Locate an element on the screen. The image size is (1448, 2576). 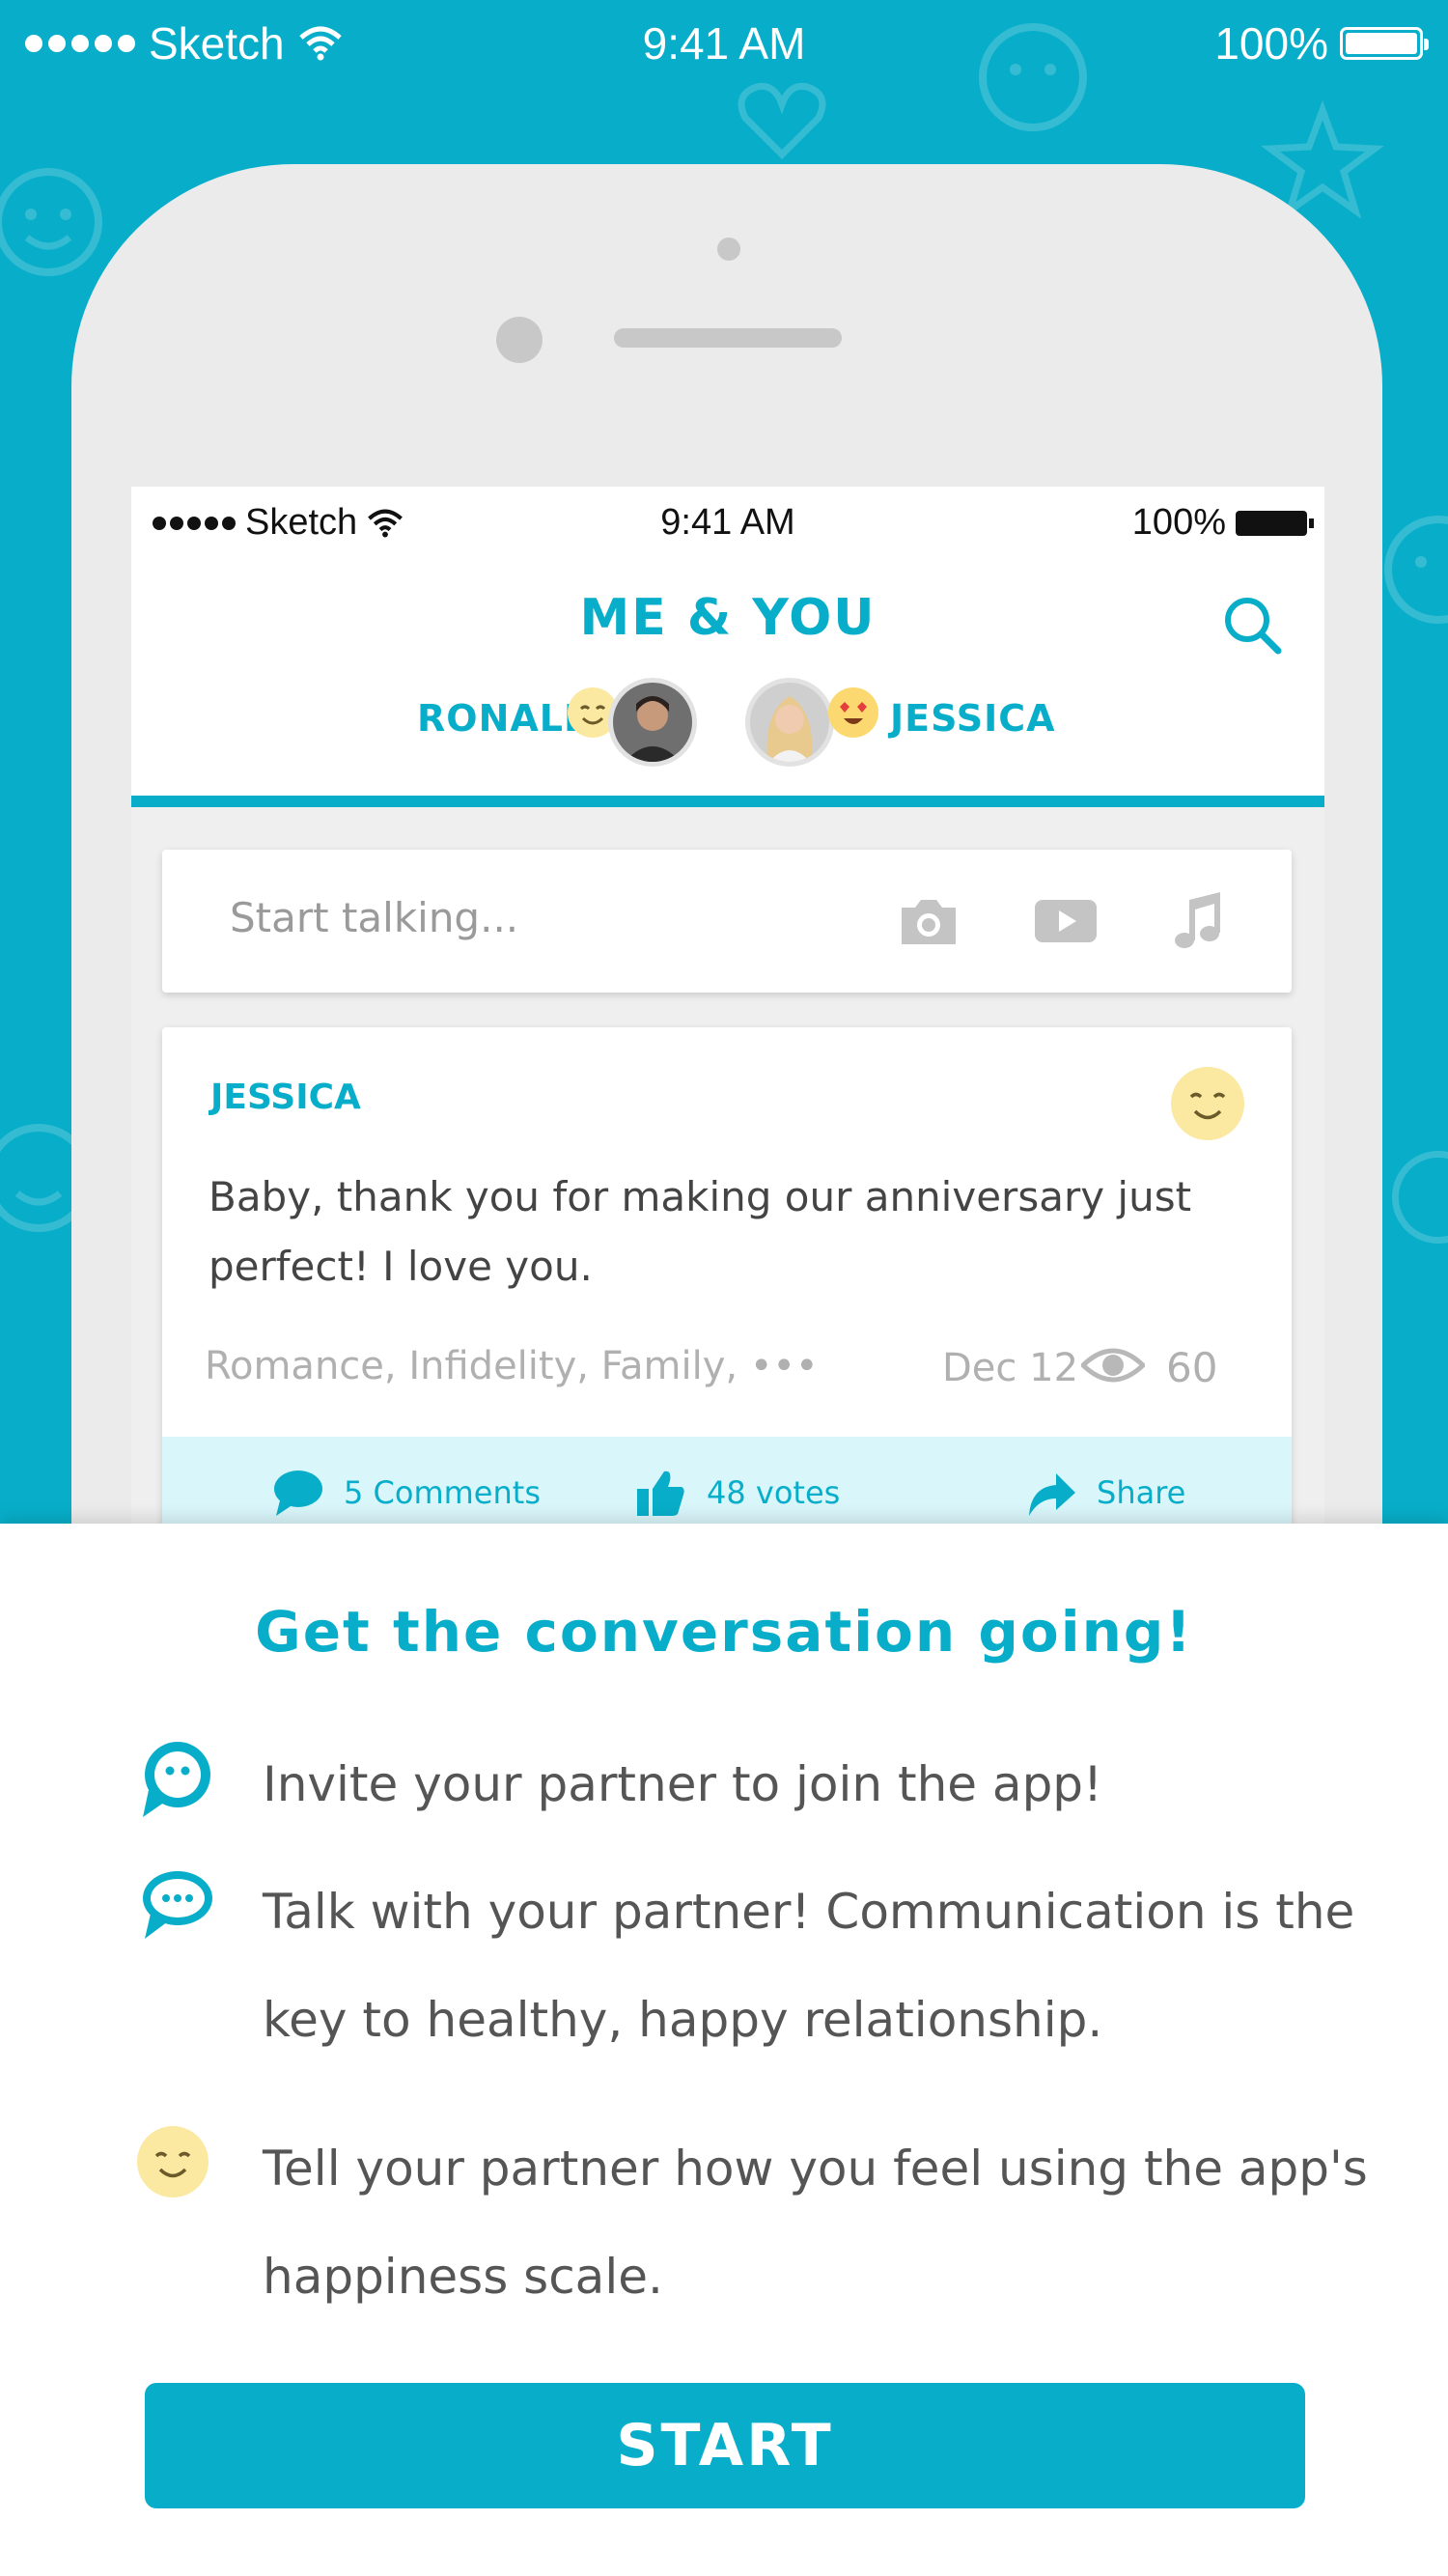
music-icon is located at coordinates (1199, 921).